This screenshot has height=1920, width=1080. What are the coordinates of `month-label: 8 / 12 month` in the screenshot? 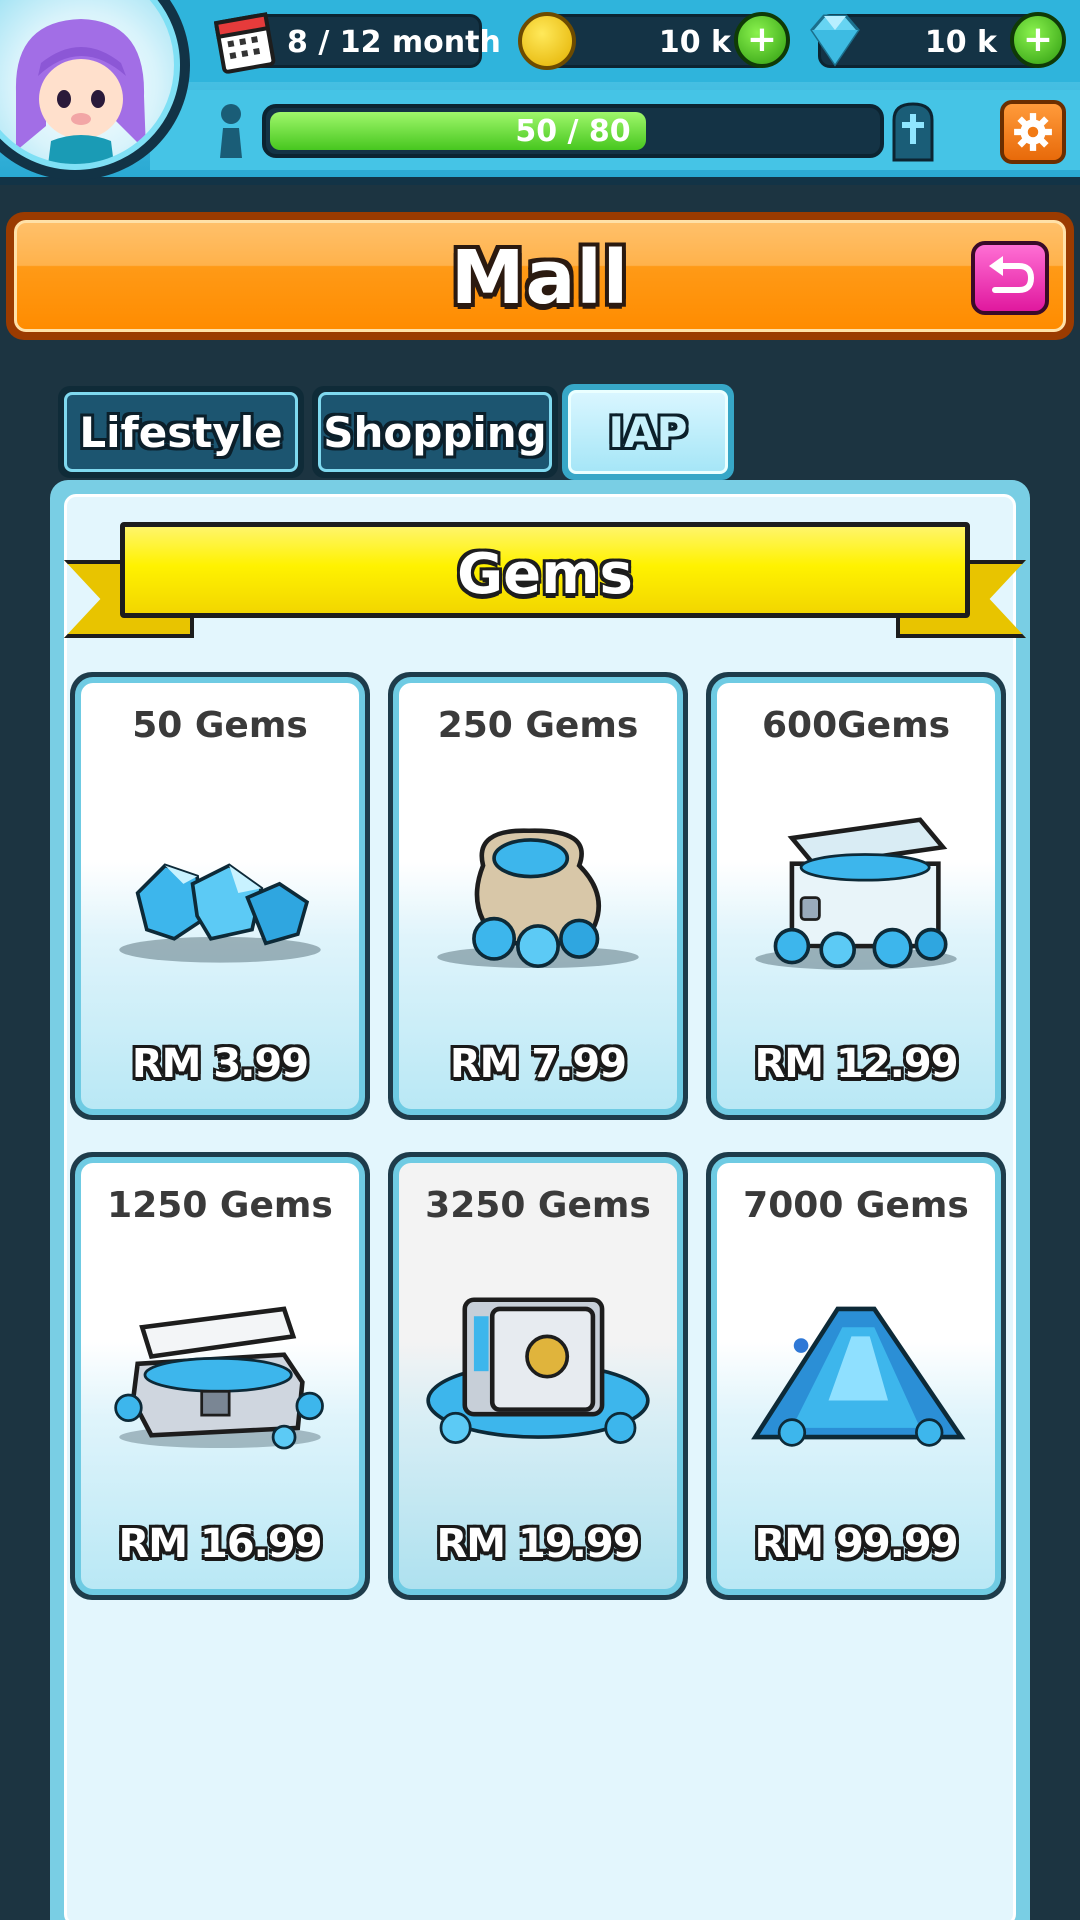 It's located at (394, 42).